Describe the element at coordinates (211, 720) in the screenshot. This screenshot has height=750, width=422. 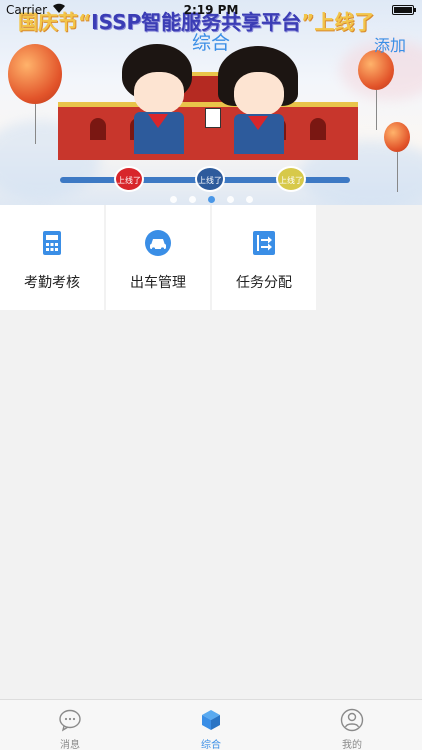
I see `cube-icon` at that location.